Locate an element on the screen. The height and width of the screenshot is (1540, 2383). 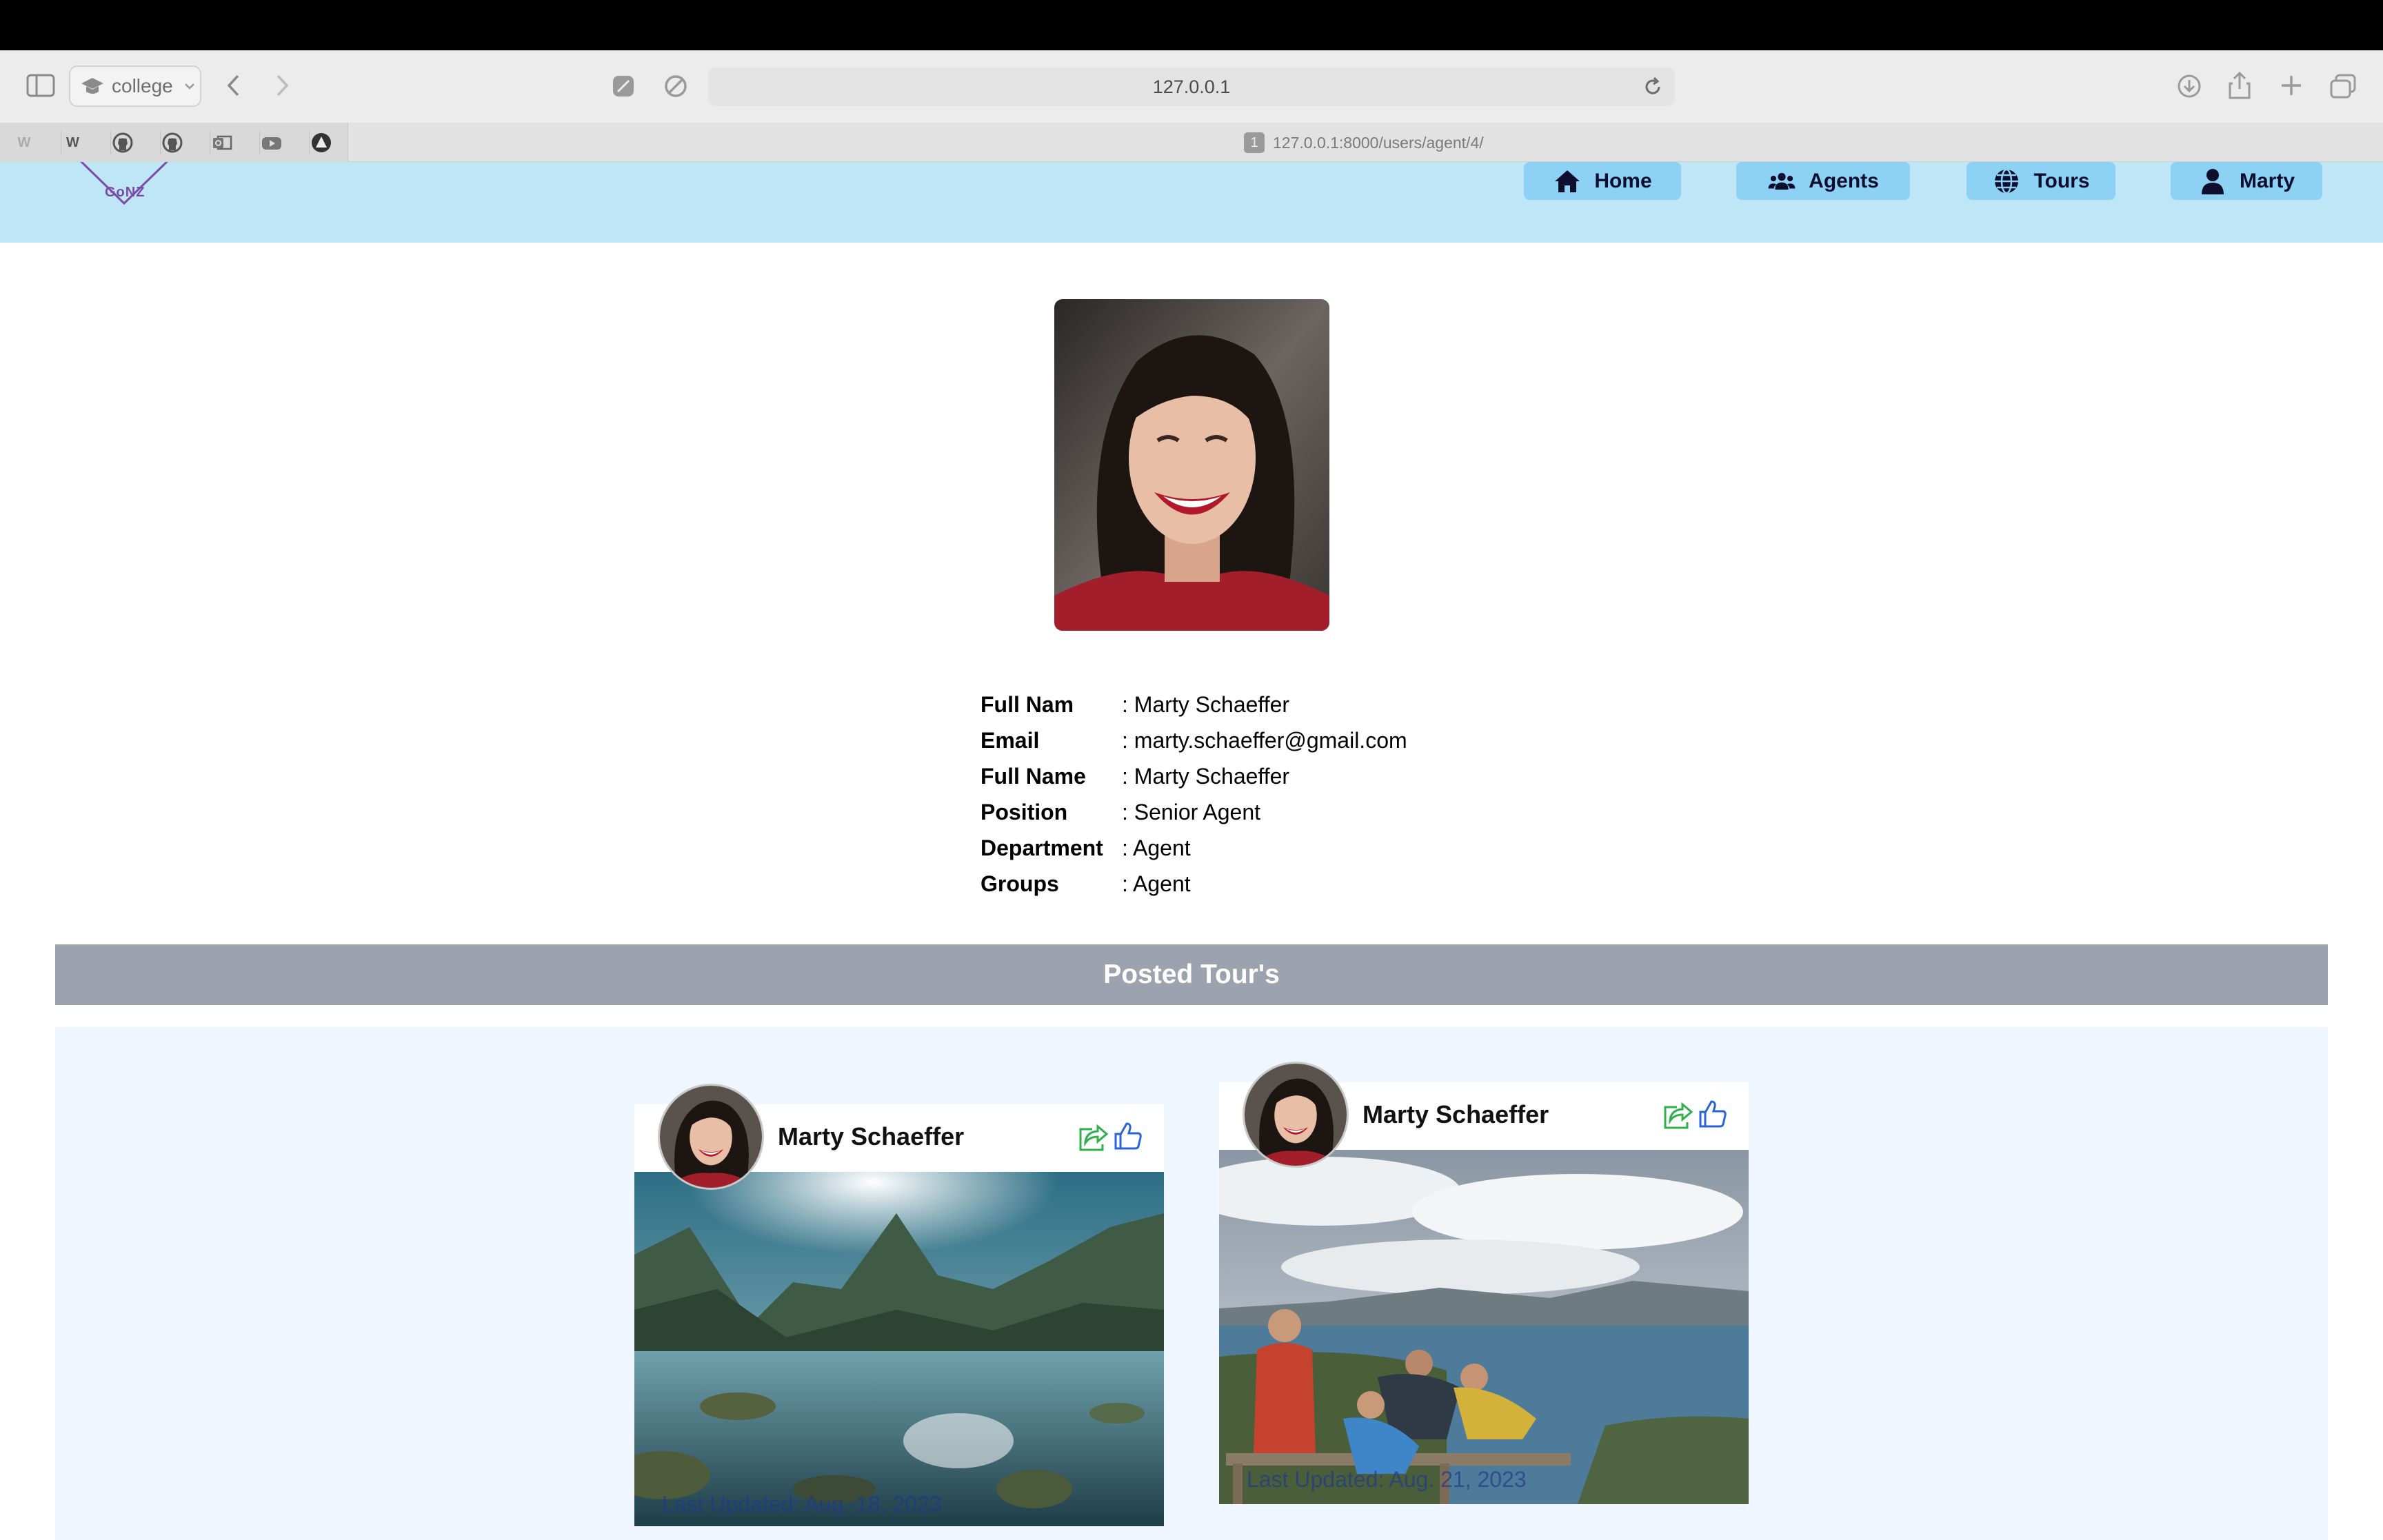
detail-label: Full Name is located at coordinates (1033, 776).